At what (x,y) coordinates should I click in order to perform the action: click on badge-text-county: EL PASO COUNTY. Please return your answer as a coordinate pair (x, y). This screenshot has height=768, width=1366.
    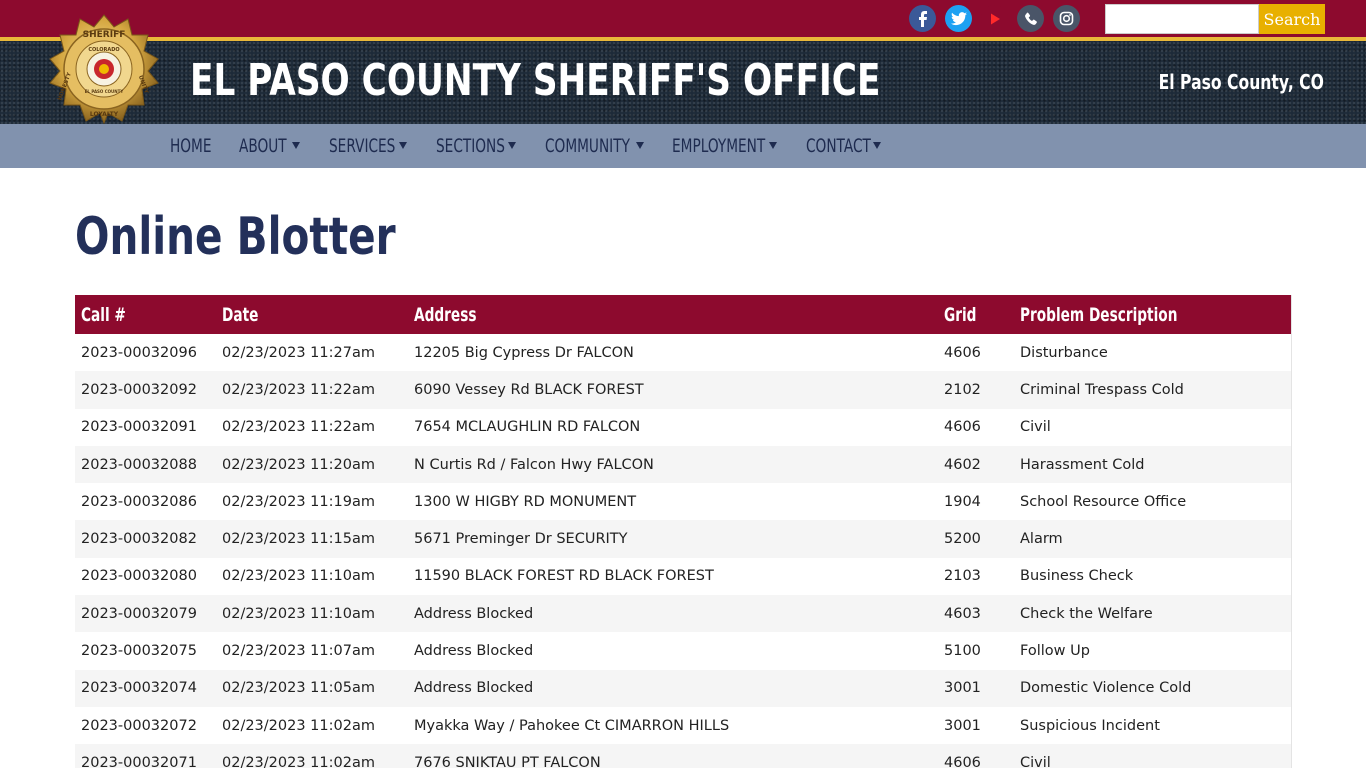
    Looking at the image, I should click on (104, 91).